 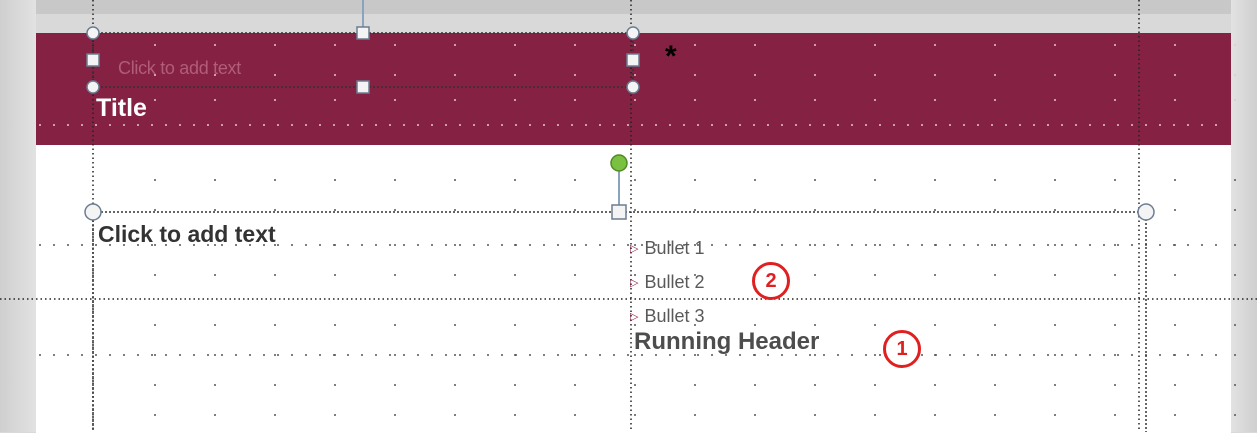 I want to click on workspace-frame-right, so click(x=1244, y=216).